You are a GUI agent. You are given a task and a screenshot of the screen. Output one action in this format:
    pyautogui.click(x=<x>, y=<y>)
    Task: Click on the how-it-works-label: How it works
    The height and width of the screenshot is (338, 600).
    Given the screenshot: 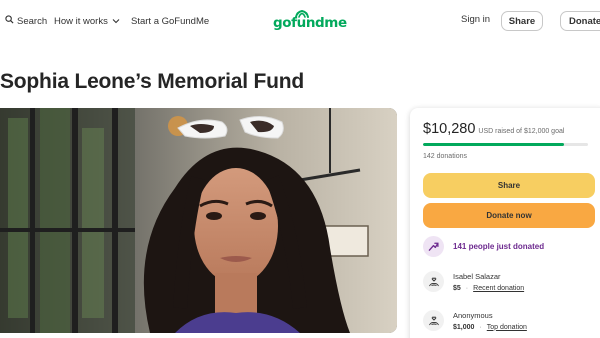 What is the action you would take?
    pyautogui.click(x=81, y=21)
    